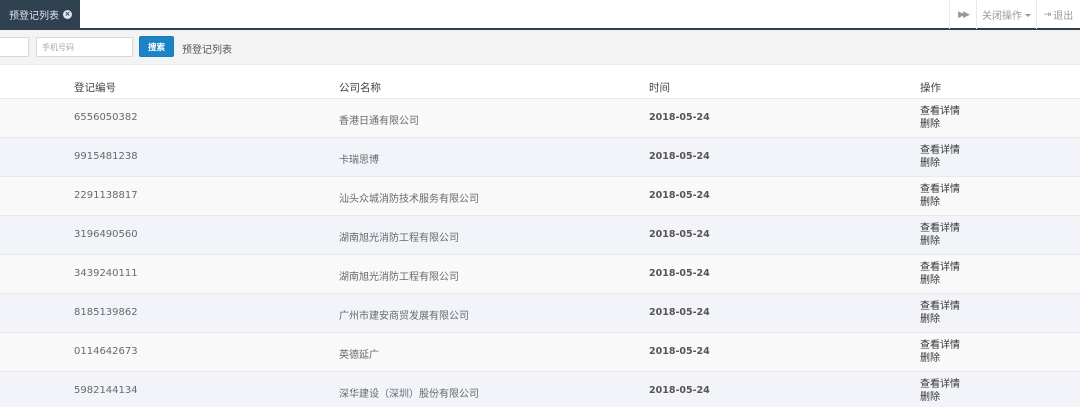 The width and height of the screenshot is (1080, 407). What do you see at coordinates (84, 47) in the screenshot?
I see `phone-input` at bounding box center [84, 47].